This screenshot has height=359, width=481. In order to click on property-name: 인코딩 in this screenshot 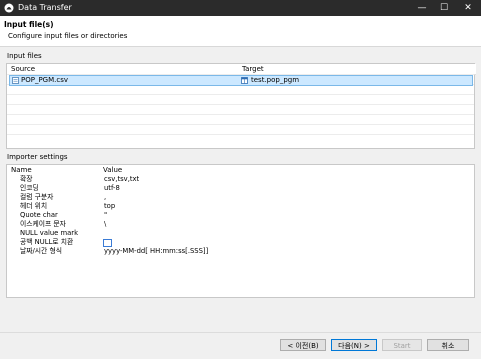, I will do `click(29, 188)`.